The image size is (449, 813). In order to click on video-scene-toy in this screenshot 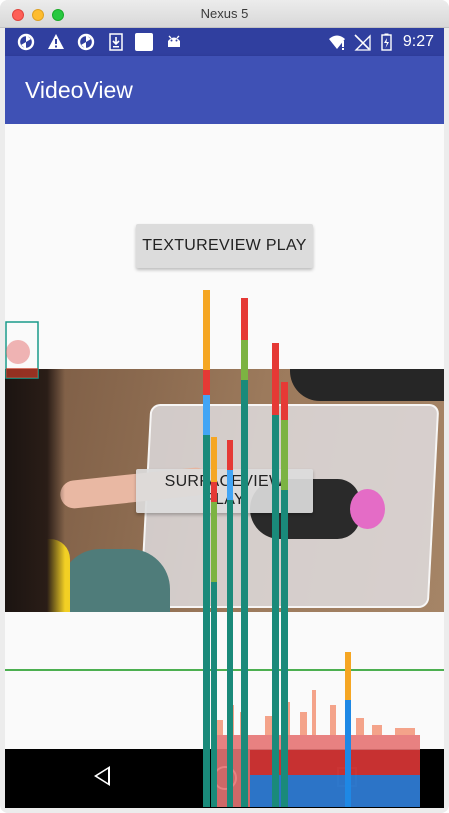, I will do `click(367, 509)`.